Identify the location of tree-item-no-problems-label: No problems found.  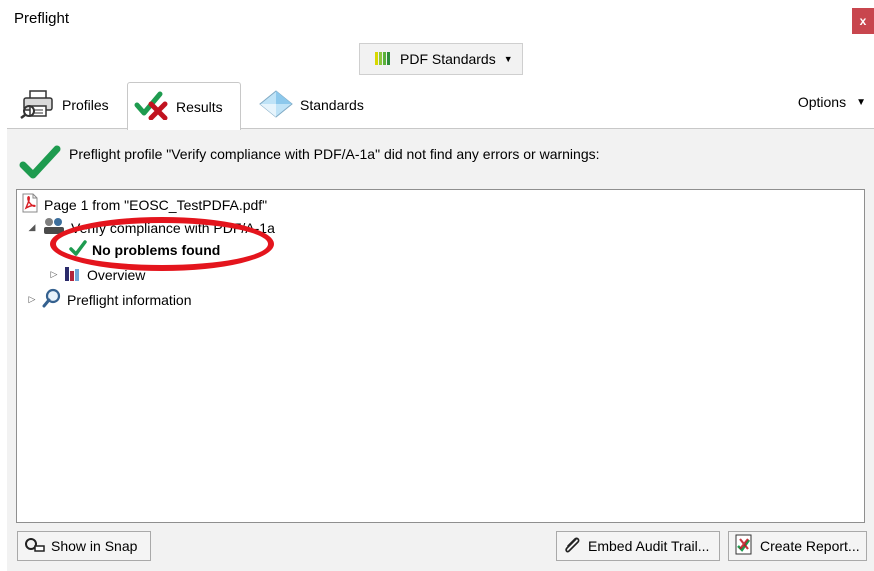
(156, 249).